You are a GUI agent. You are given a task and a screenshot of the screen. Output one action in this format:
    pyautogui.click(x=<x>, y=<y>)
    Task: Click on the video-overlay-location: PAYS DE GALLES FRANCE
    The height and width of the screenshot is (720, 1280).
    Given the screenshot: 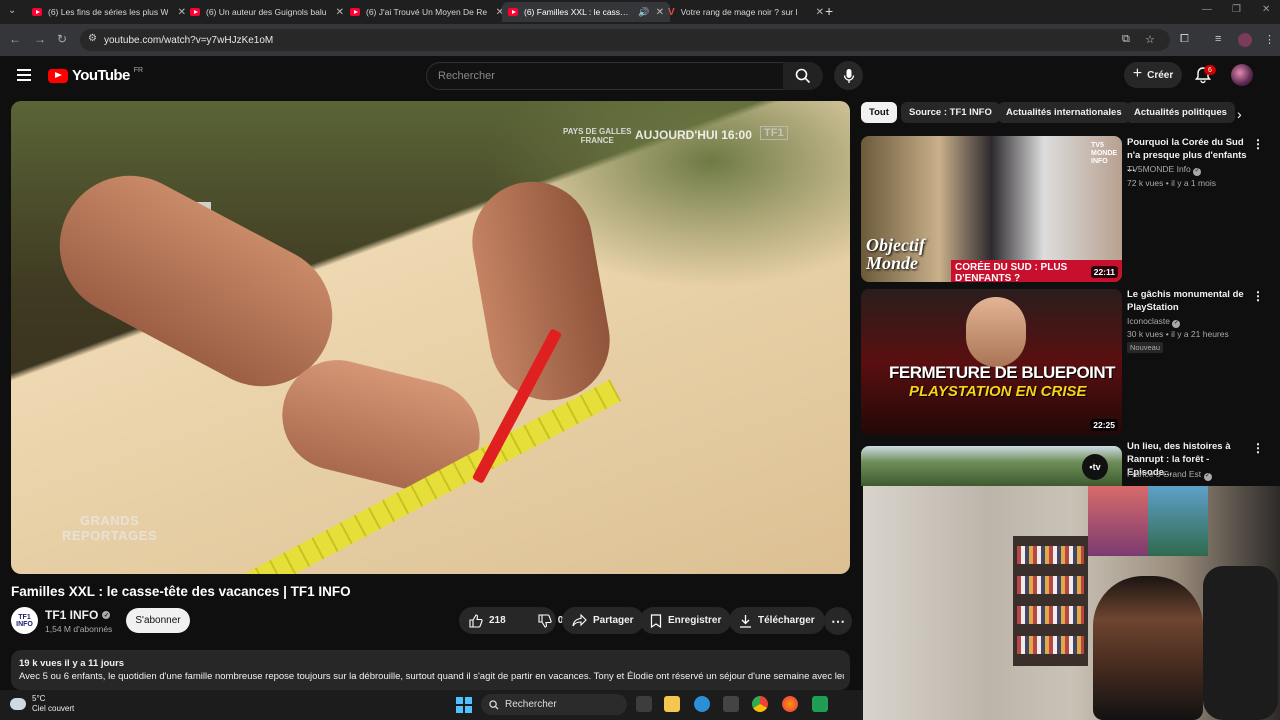 What is the action you would take?
    pyautogui.click(x=597, y=136)
    